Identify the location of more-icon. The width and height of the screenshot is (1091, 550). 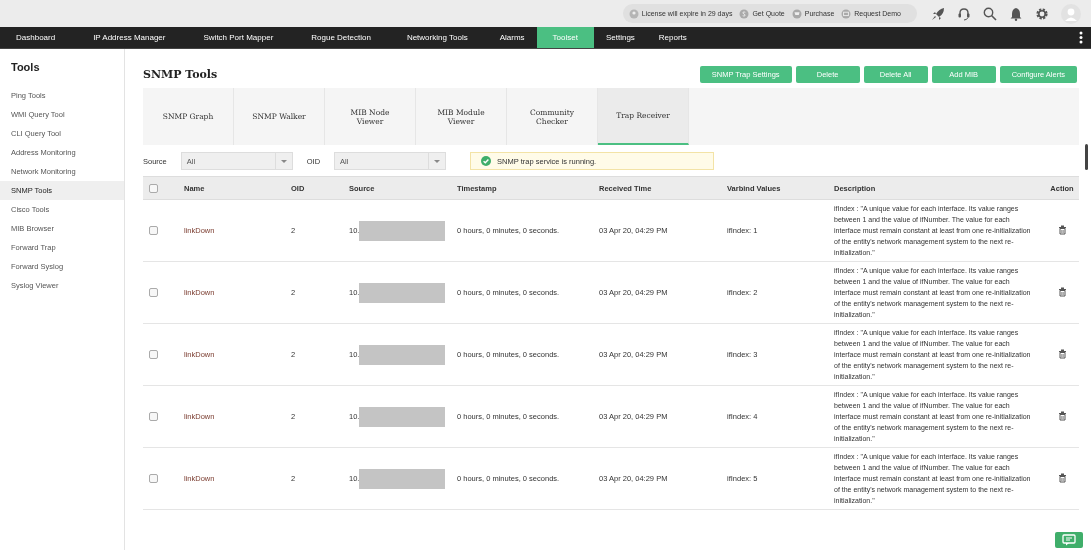
(1081, 37).